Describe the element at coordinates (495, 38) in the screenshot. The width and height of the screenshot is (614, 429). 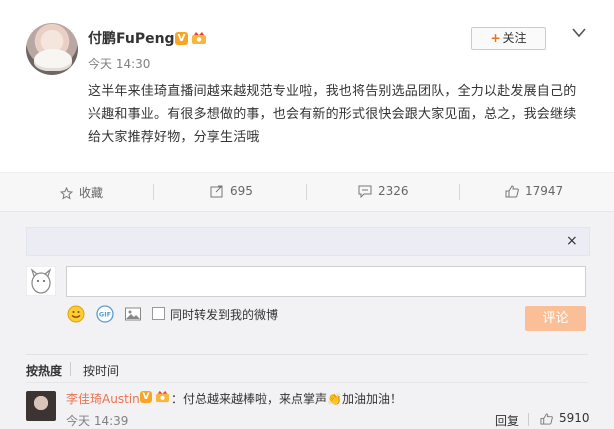
I see `plus-icon: +` at that location.